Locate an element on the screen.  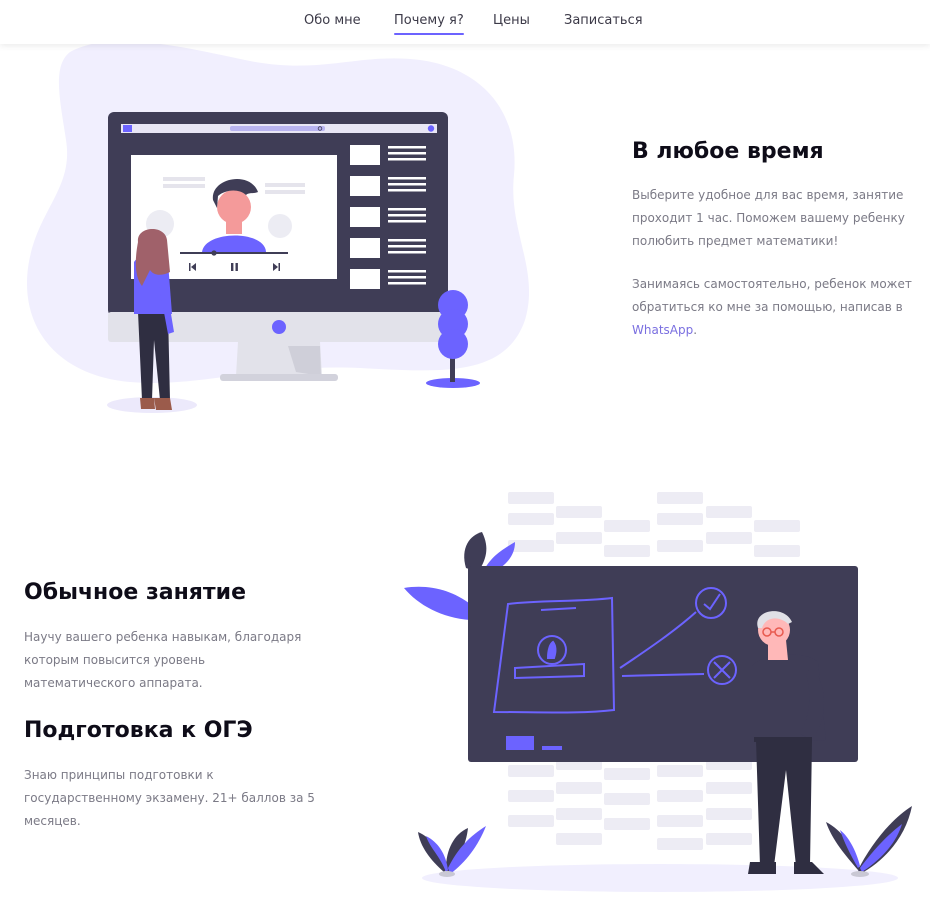
monitor-base is located at coordinates (279, 377).